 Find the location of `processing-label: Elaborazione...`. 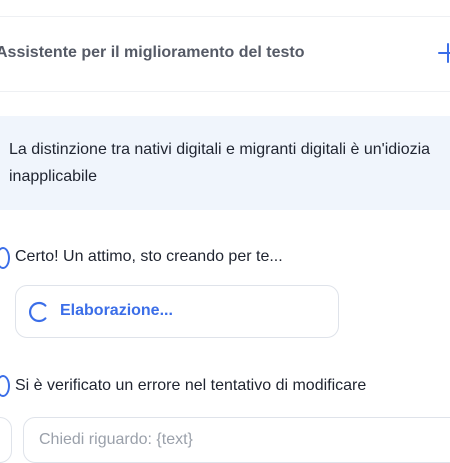

processing-label: Elaborazione... is located at coordinates (116, 310).